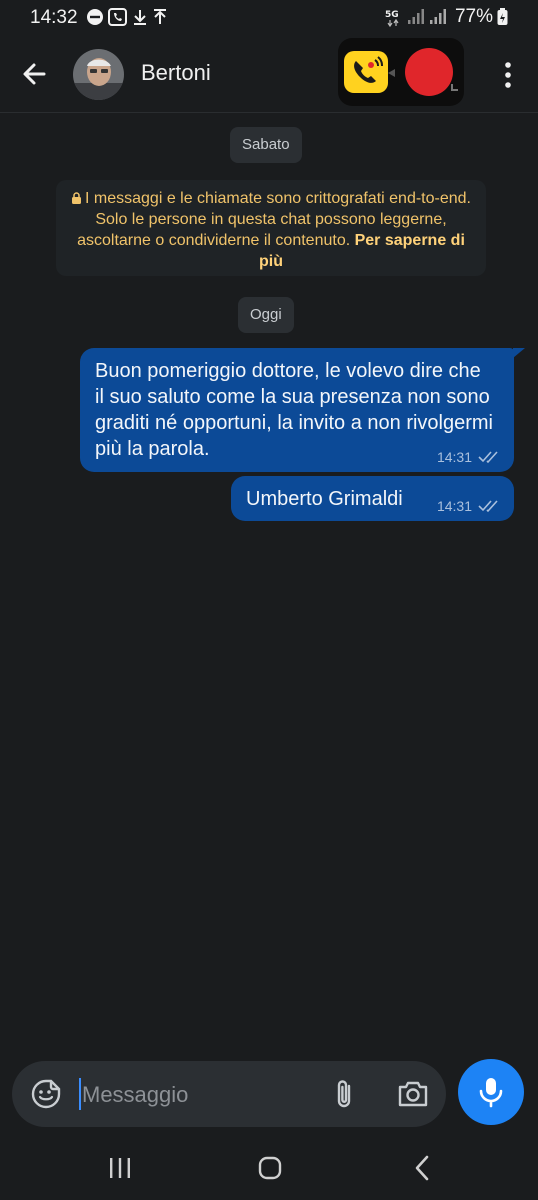  I want to click on call-recorder-overlay, so click(401, 72).